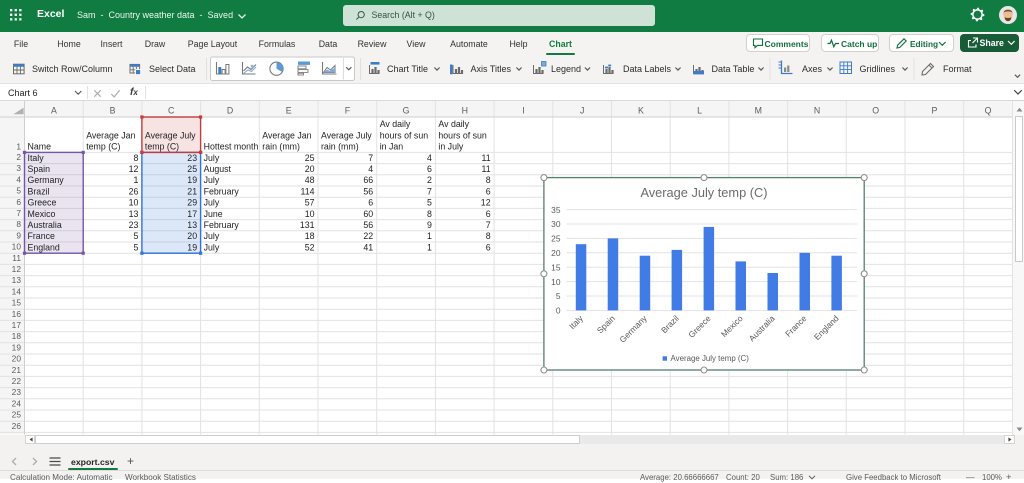  What do you see at coordinates (45, 225) in the screenshot?
I see `svg-text: Australia` at bounding box center [45, 225].